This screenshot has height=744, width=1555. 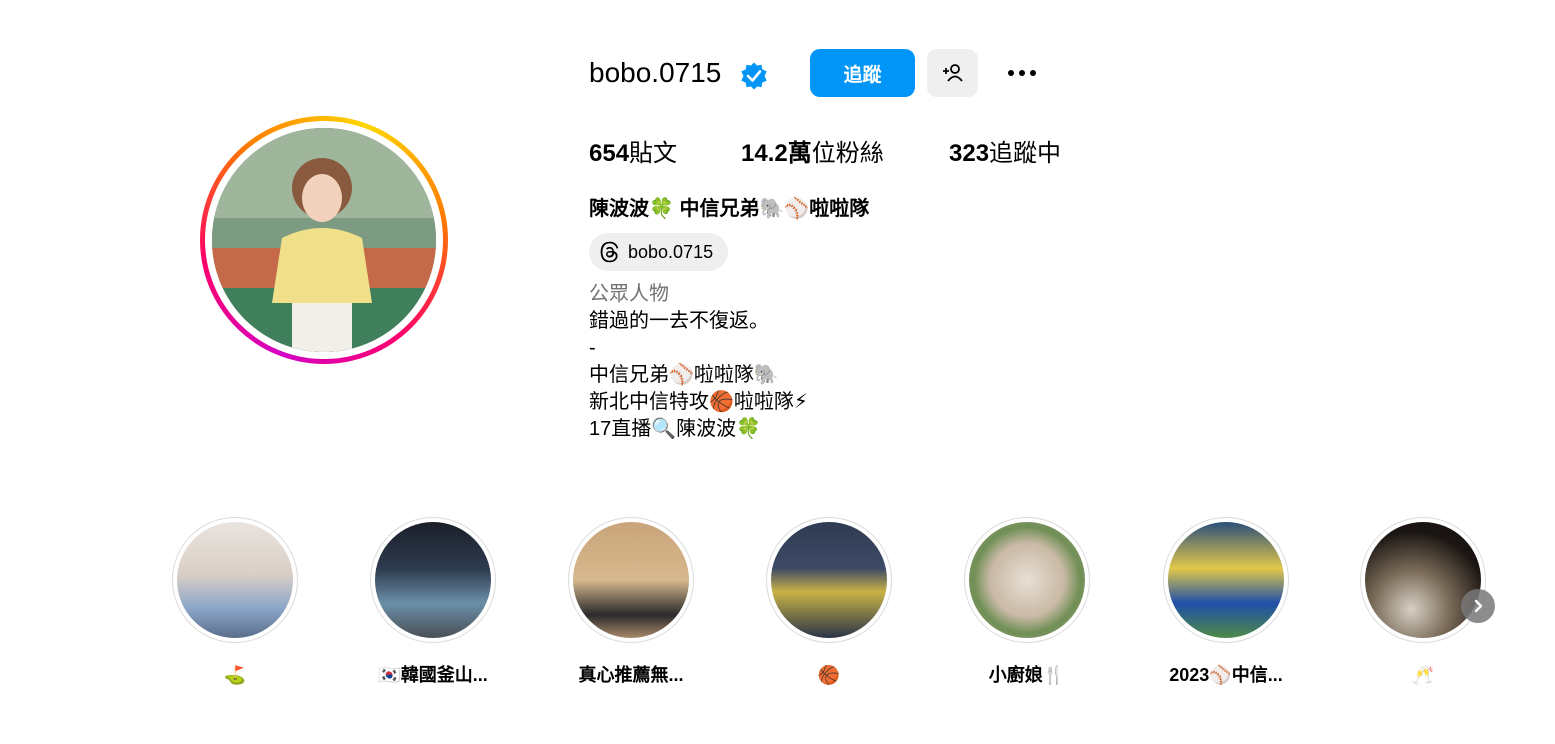 What do you see at coordinates (675, 429) in the screenshot?
I see `bio-line: 17直播🔍陳波波🍀` at bounding box center [675, 429].